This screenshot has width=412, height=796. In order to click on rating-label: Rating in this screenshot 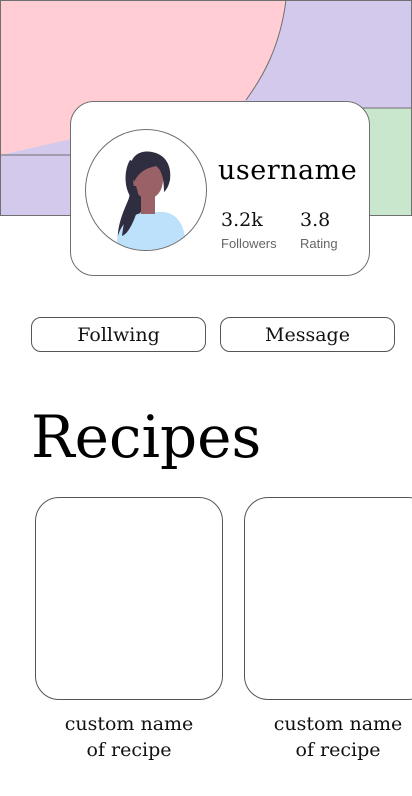, I will do `click(319, 243)`.